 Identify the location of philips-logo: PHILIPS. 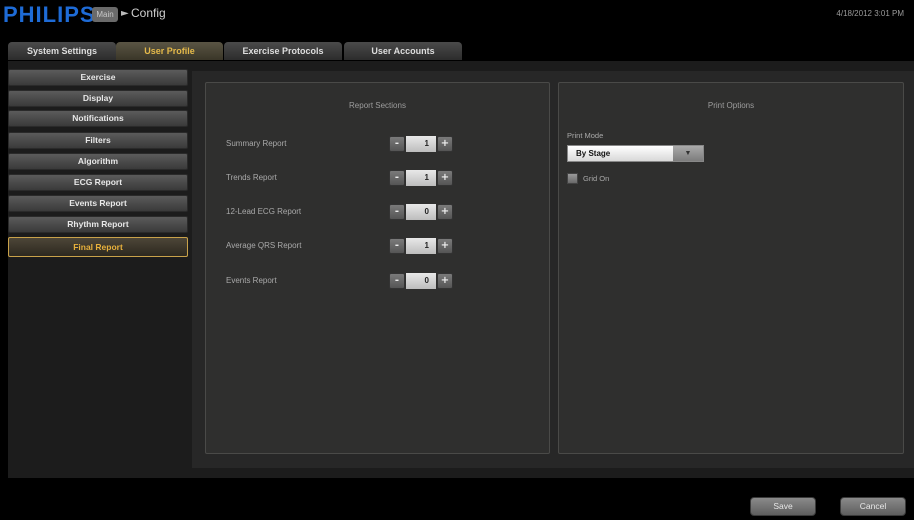
(49, 14).